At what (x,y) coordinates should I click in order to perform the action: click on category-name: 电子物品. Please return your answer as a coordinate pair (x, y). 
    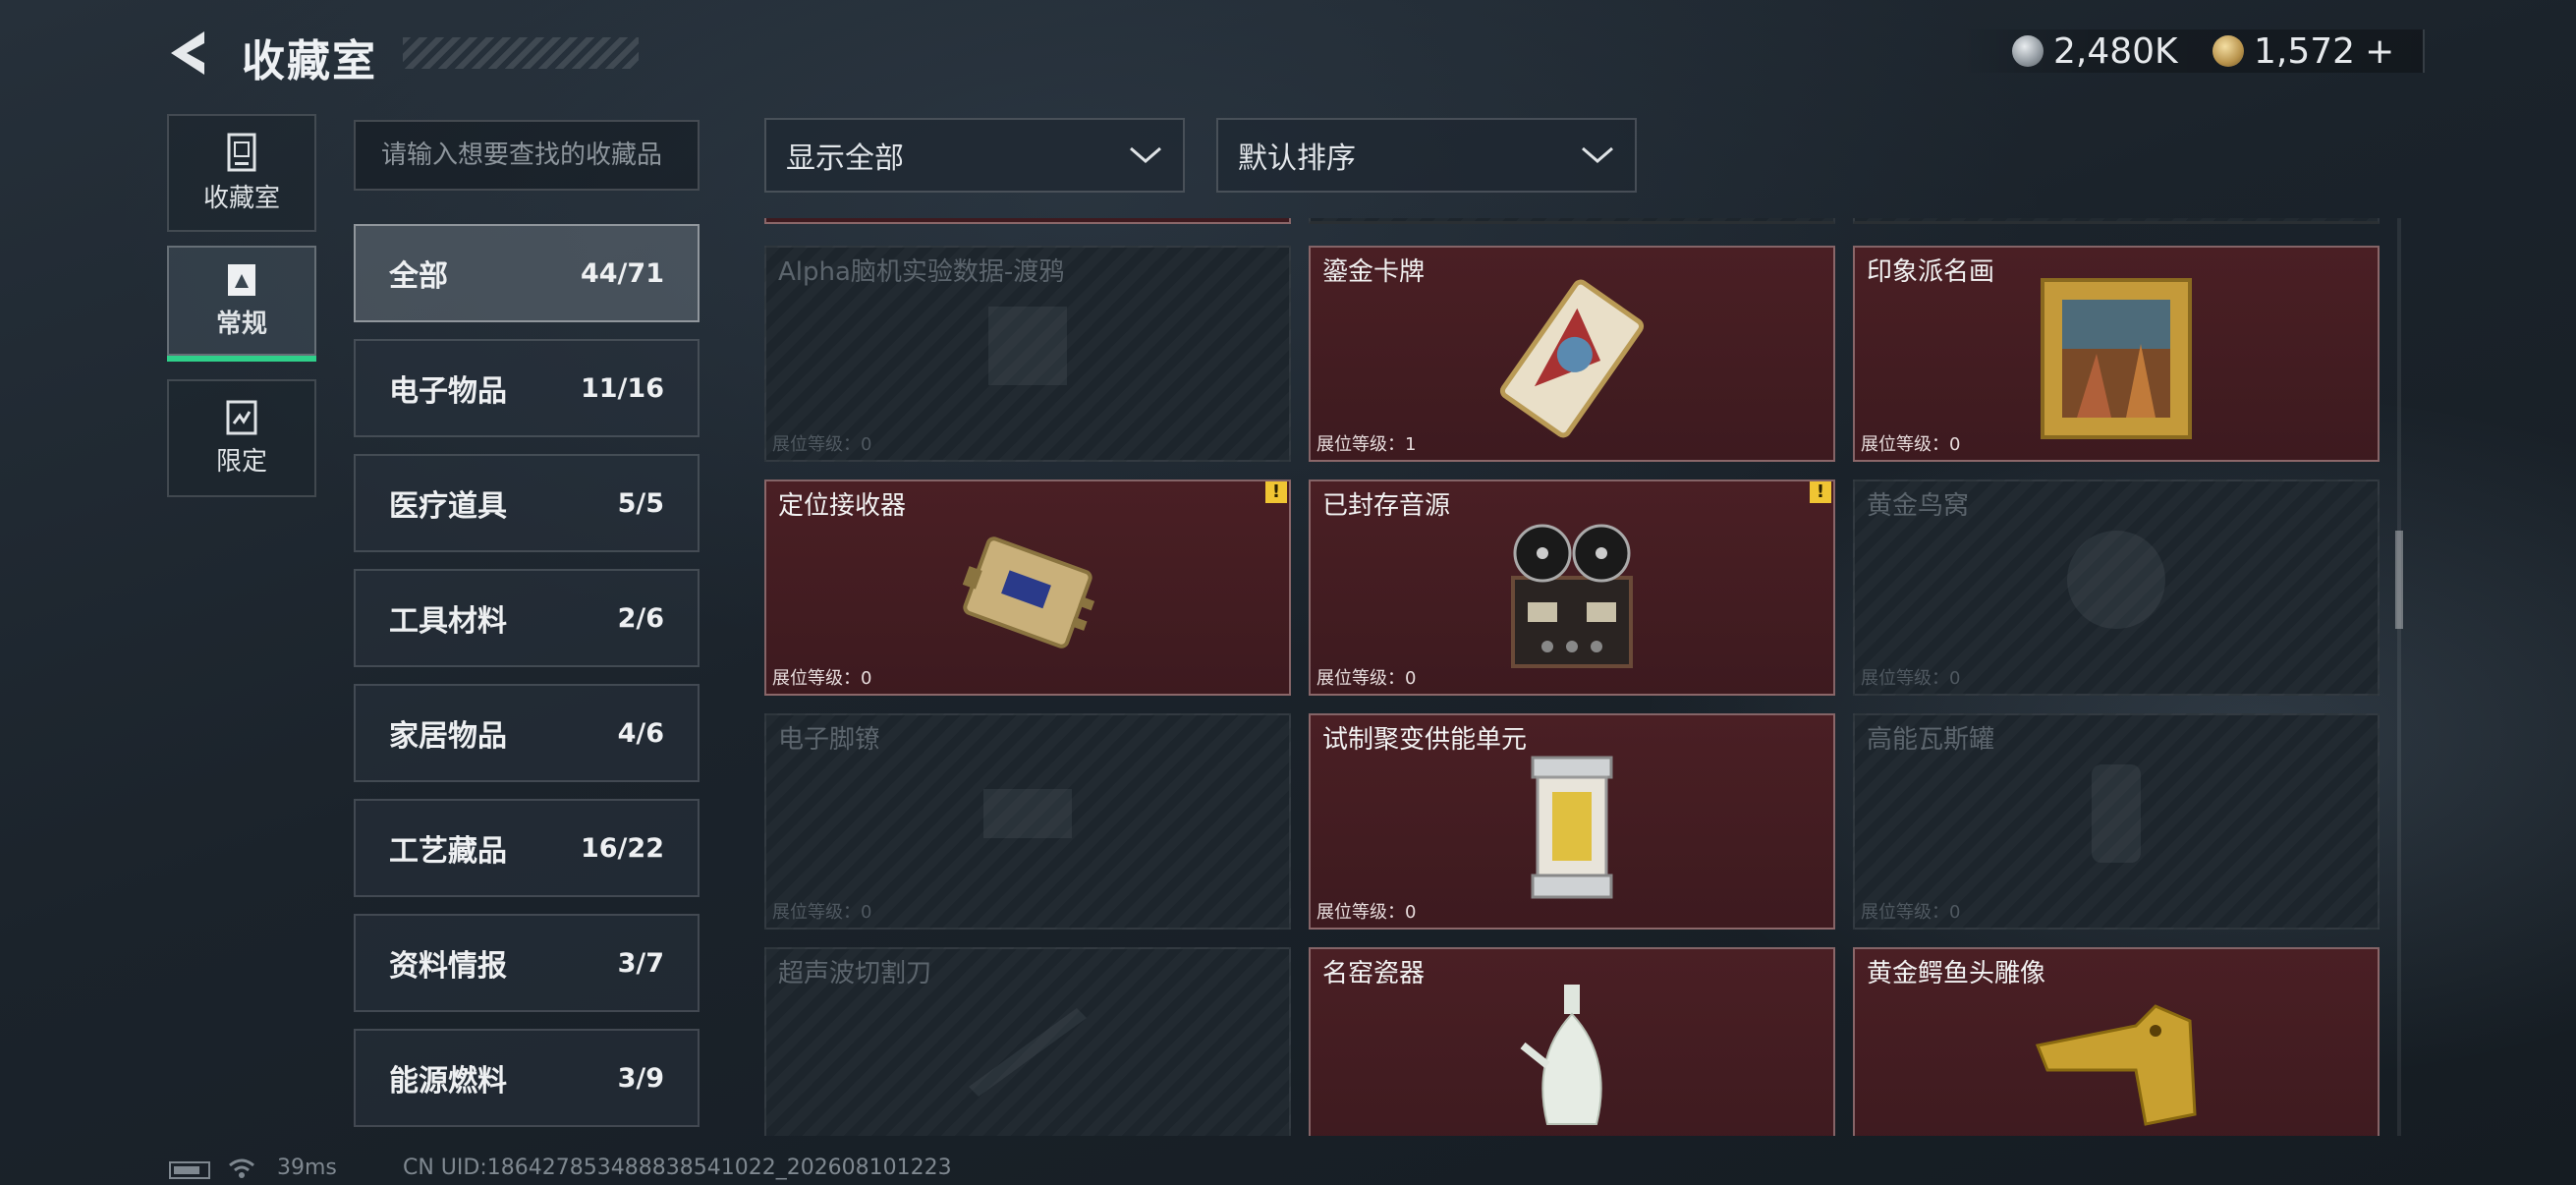
    Looking at the image, I should click on (448, 392).